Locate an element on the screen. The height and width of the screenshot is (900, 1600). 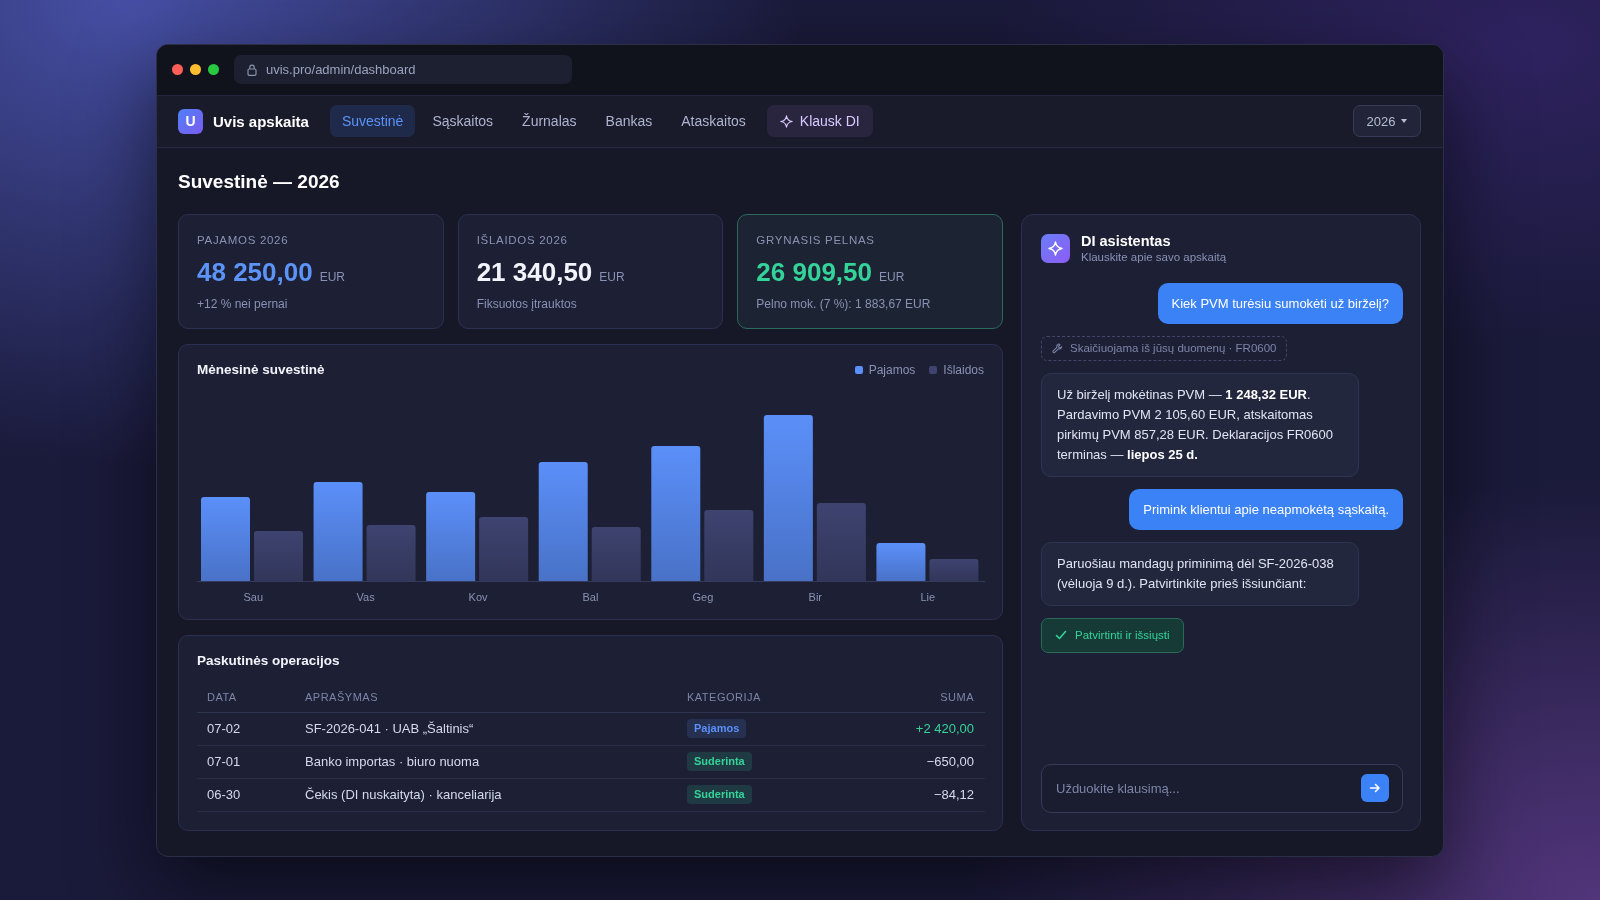
caret-icon is located at coordinates (1404, 121).